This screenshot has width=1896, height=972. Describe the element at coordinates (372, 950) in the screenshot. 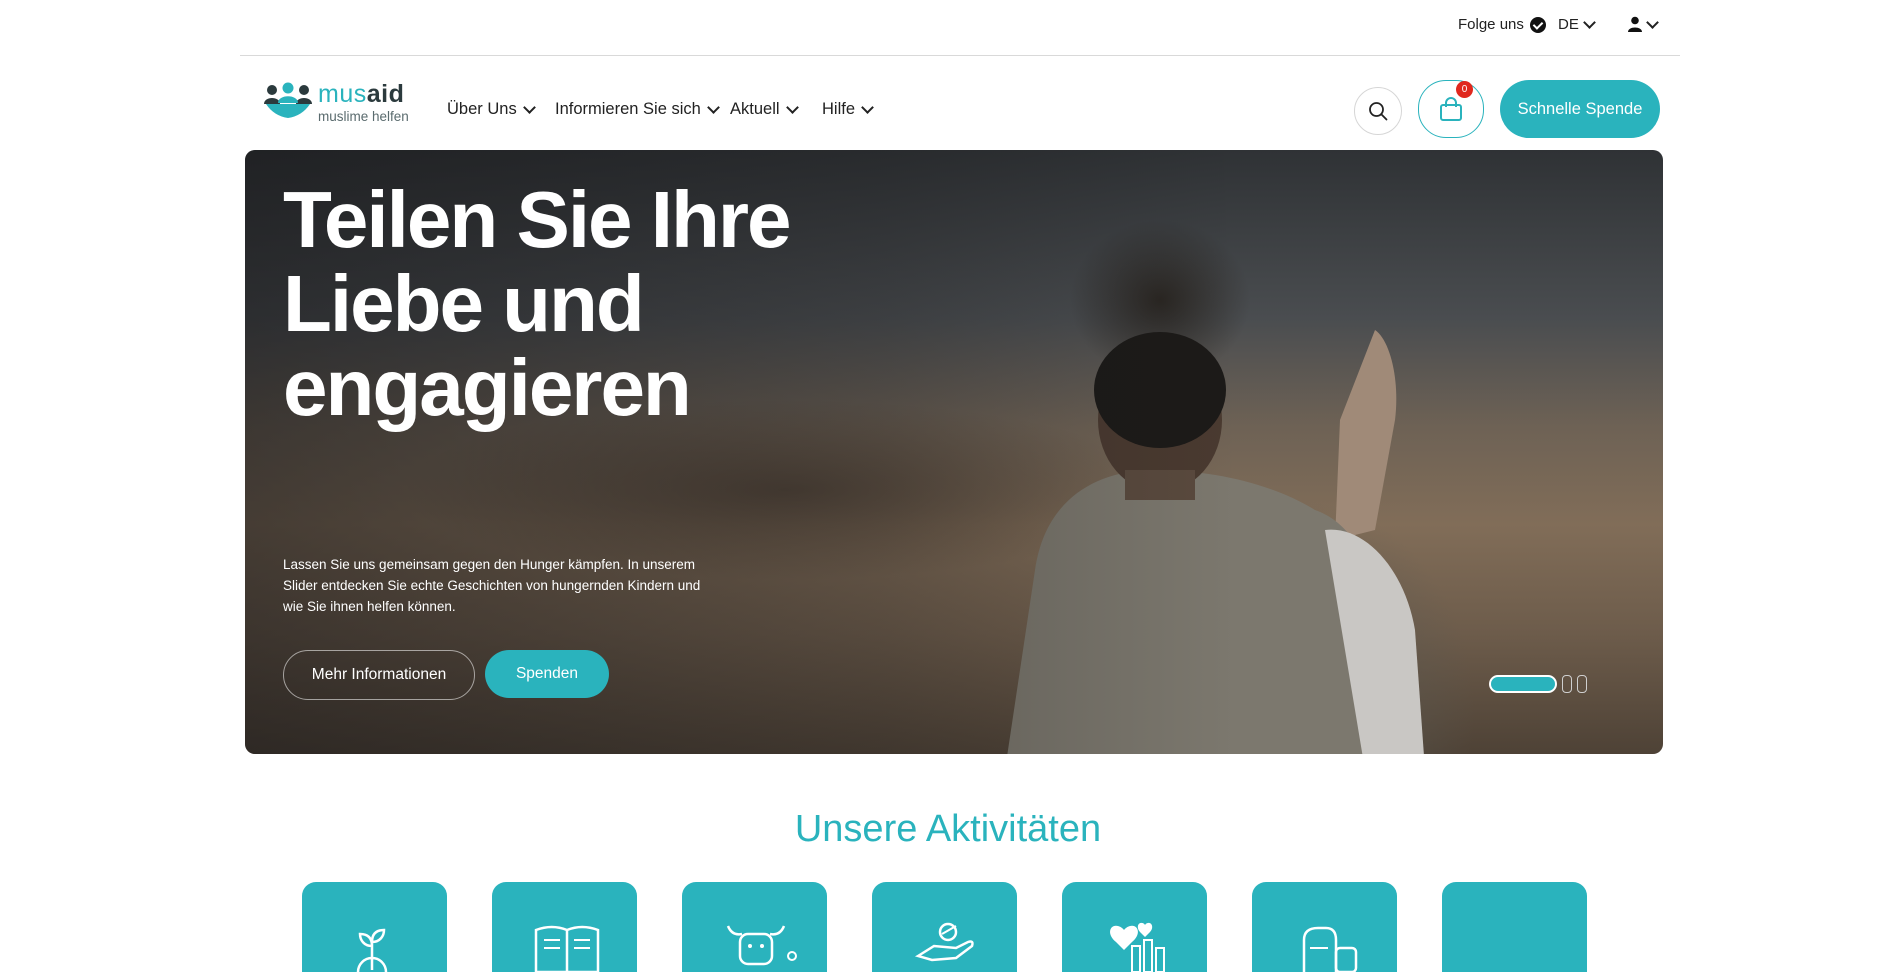

I see `sapling-icon` at that location.